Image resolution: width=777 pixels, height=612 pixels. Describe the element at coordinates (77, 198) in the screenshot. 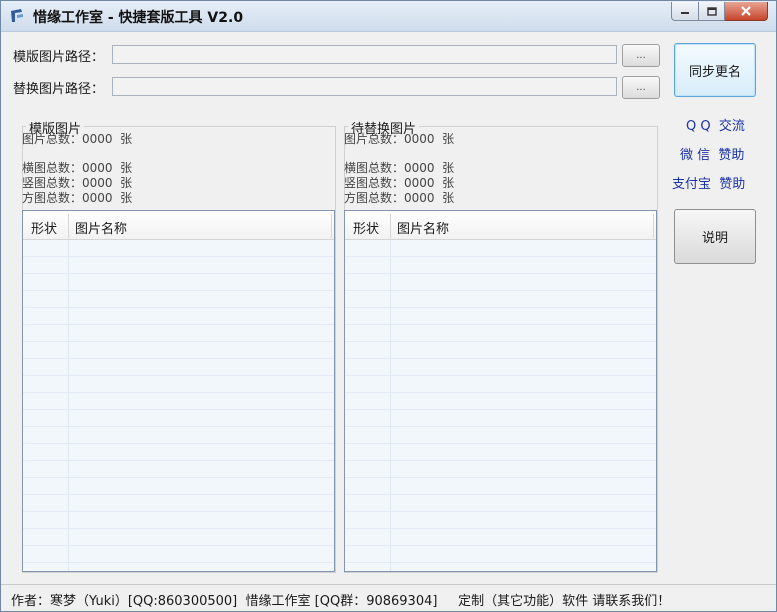

I see `template-square-count: 方图总数：0000 张` at that location.